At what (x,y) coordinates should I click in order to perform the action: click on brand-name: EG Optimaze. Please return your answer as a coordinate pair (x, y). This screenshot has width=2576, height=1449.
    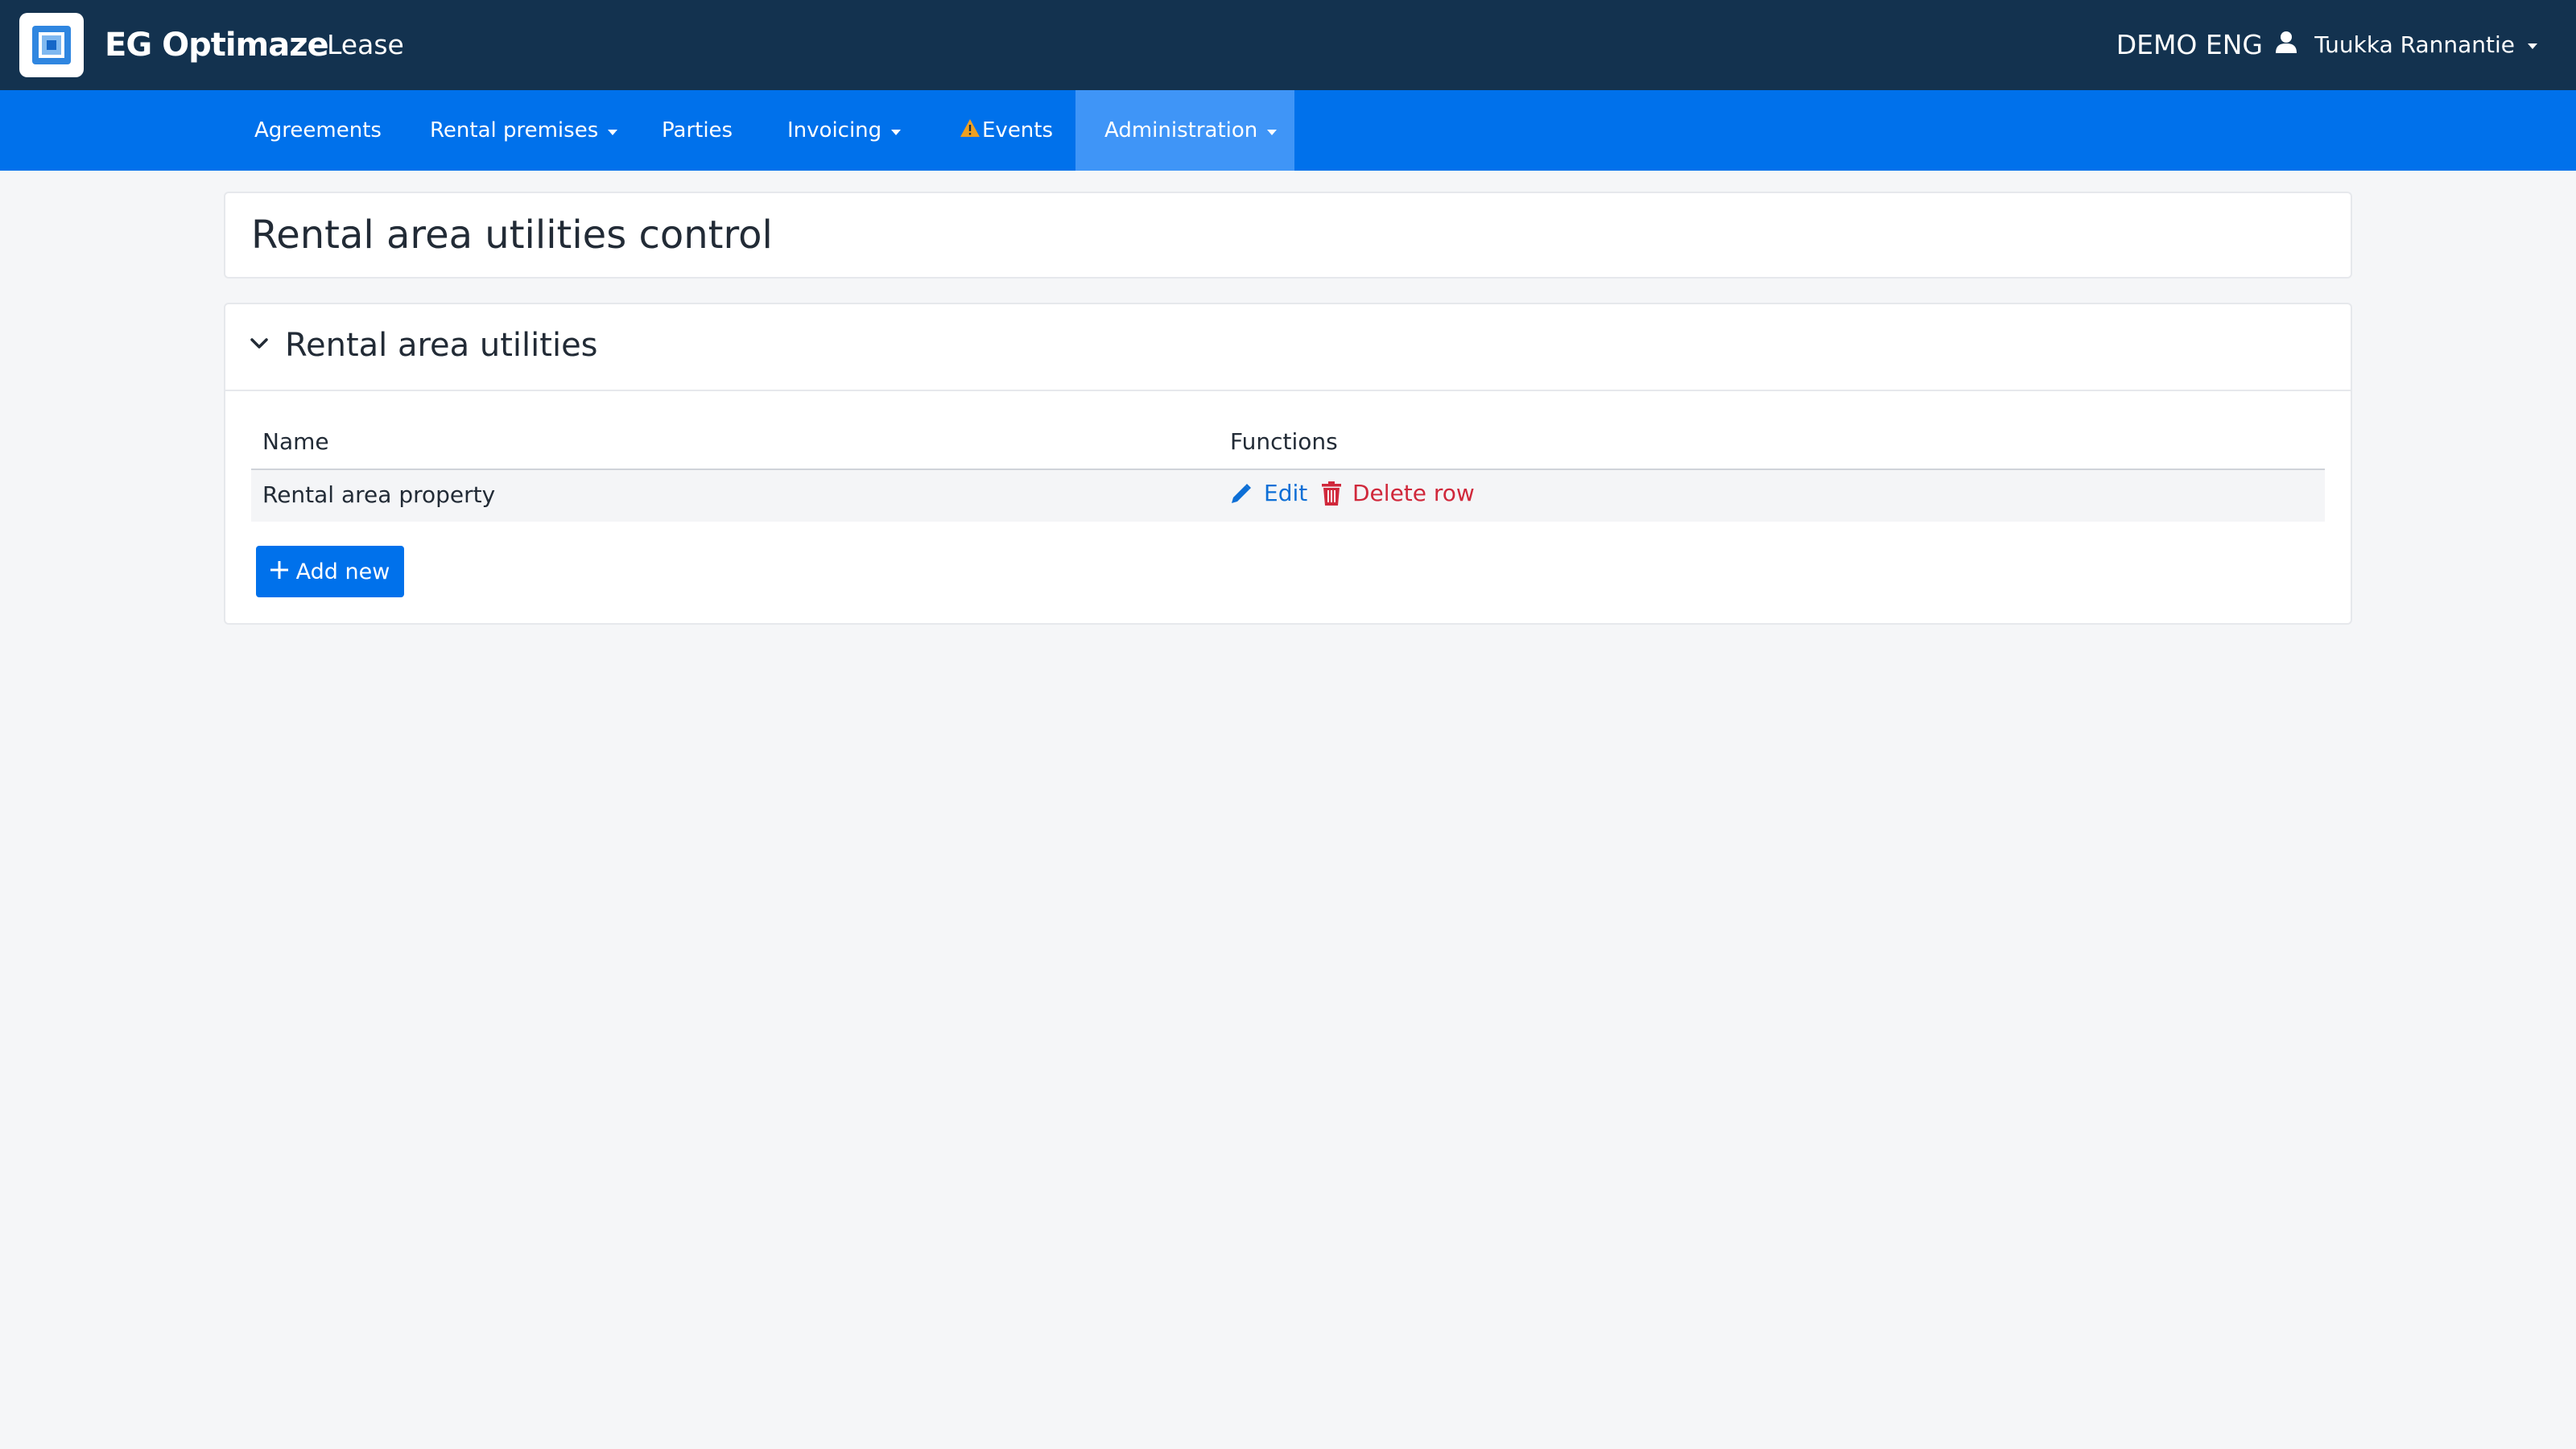
    Looking at the image, I should click on (217, 45).